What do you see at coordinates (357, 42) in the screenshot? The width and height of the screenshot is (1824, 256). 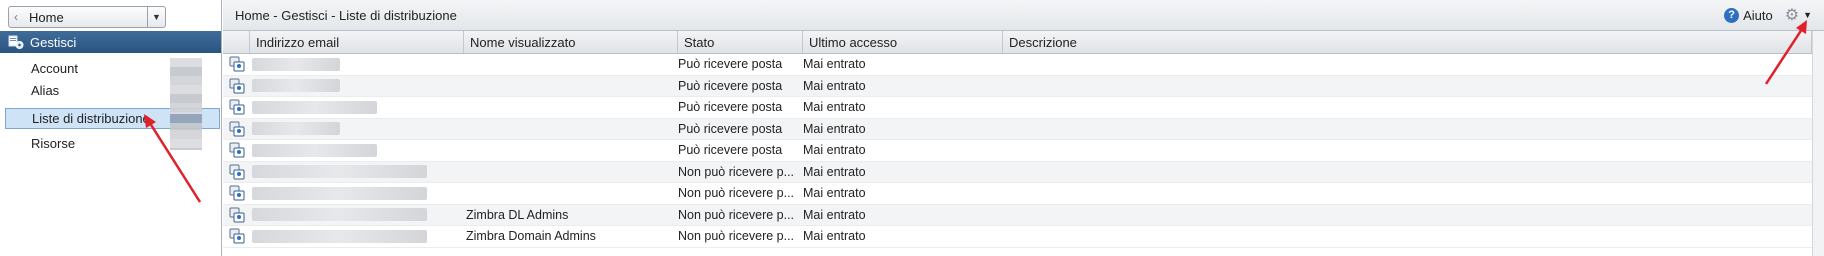 I see `column-header-email: Indirizzo email` at bounding box center [357, 42].